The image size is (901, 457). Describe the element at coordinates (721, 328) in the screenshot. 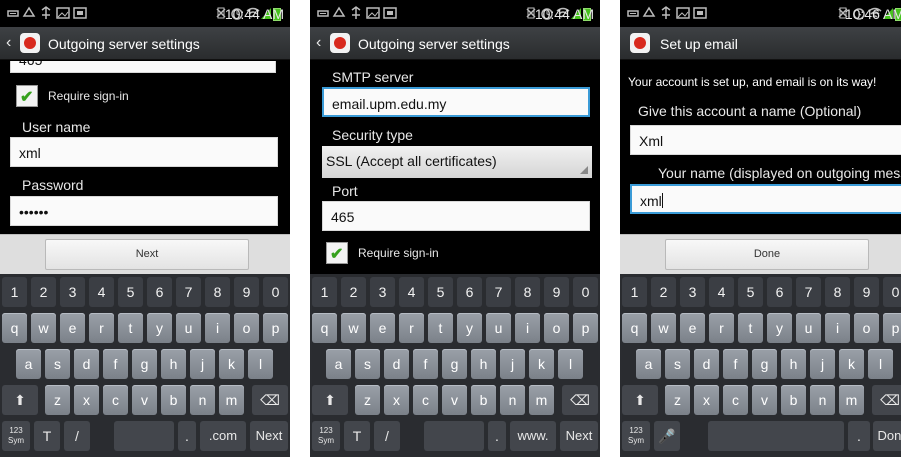

I see `key-r: r` at that location.